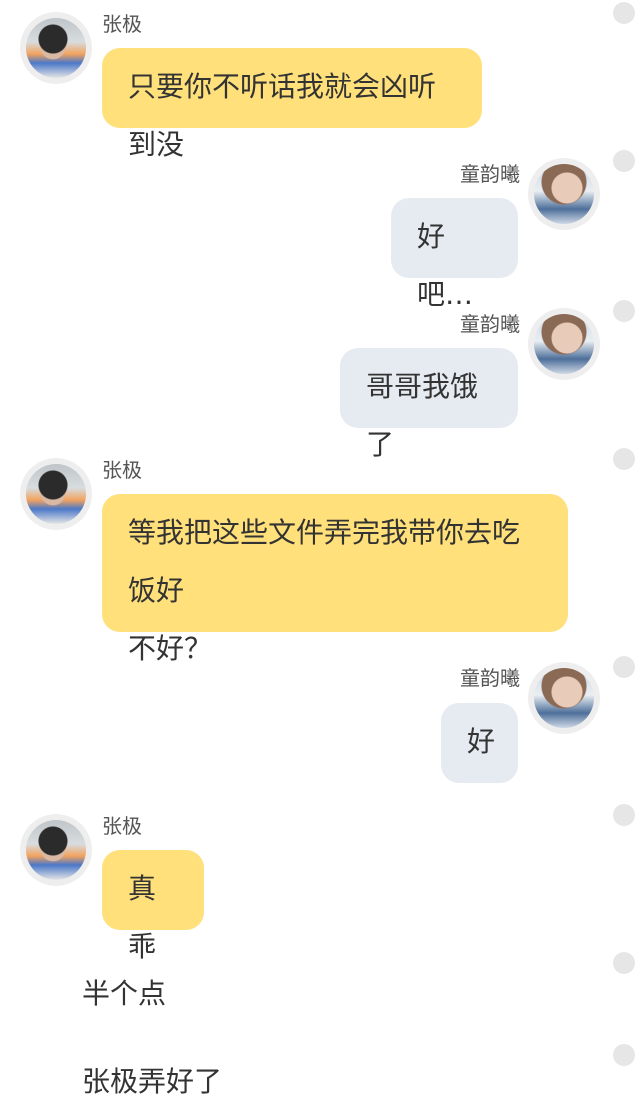 This screenshot has height=1107, width=640. I want to click on chat-bubble: 等我把这些文件弄完我带你去吃饭好 不好？, so click(335, 579).